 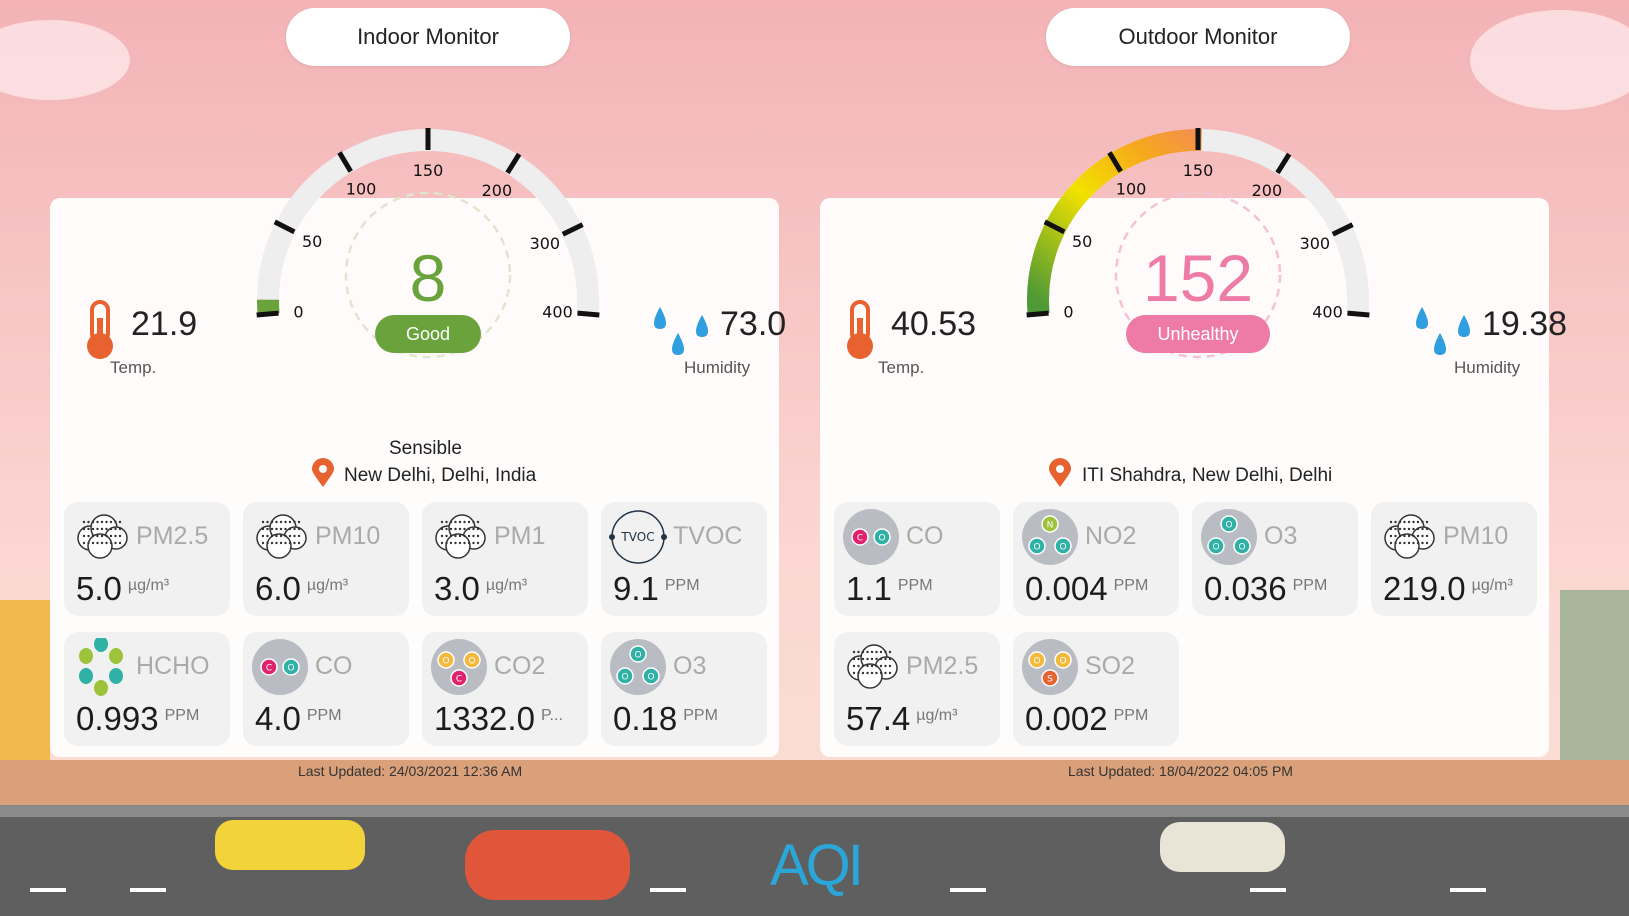 What do you see at coordinates (1066, 588) in the screenshot?
I see `pollutant-value: 0.004` at bounding box center [1066, 588].